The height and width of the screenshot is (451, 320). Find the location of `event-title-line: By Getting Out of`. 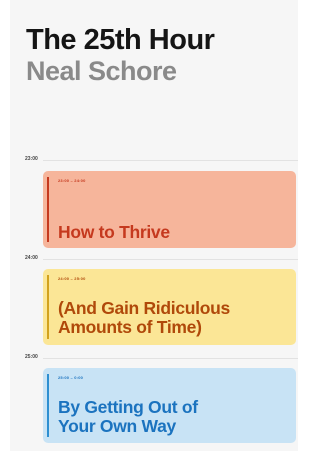

event-title-line: By Getting Out of is located at coordinates (128, 407).